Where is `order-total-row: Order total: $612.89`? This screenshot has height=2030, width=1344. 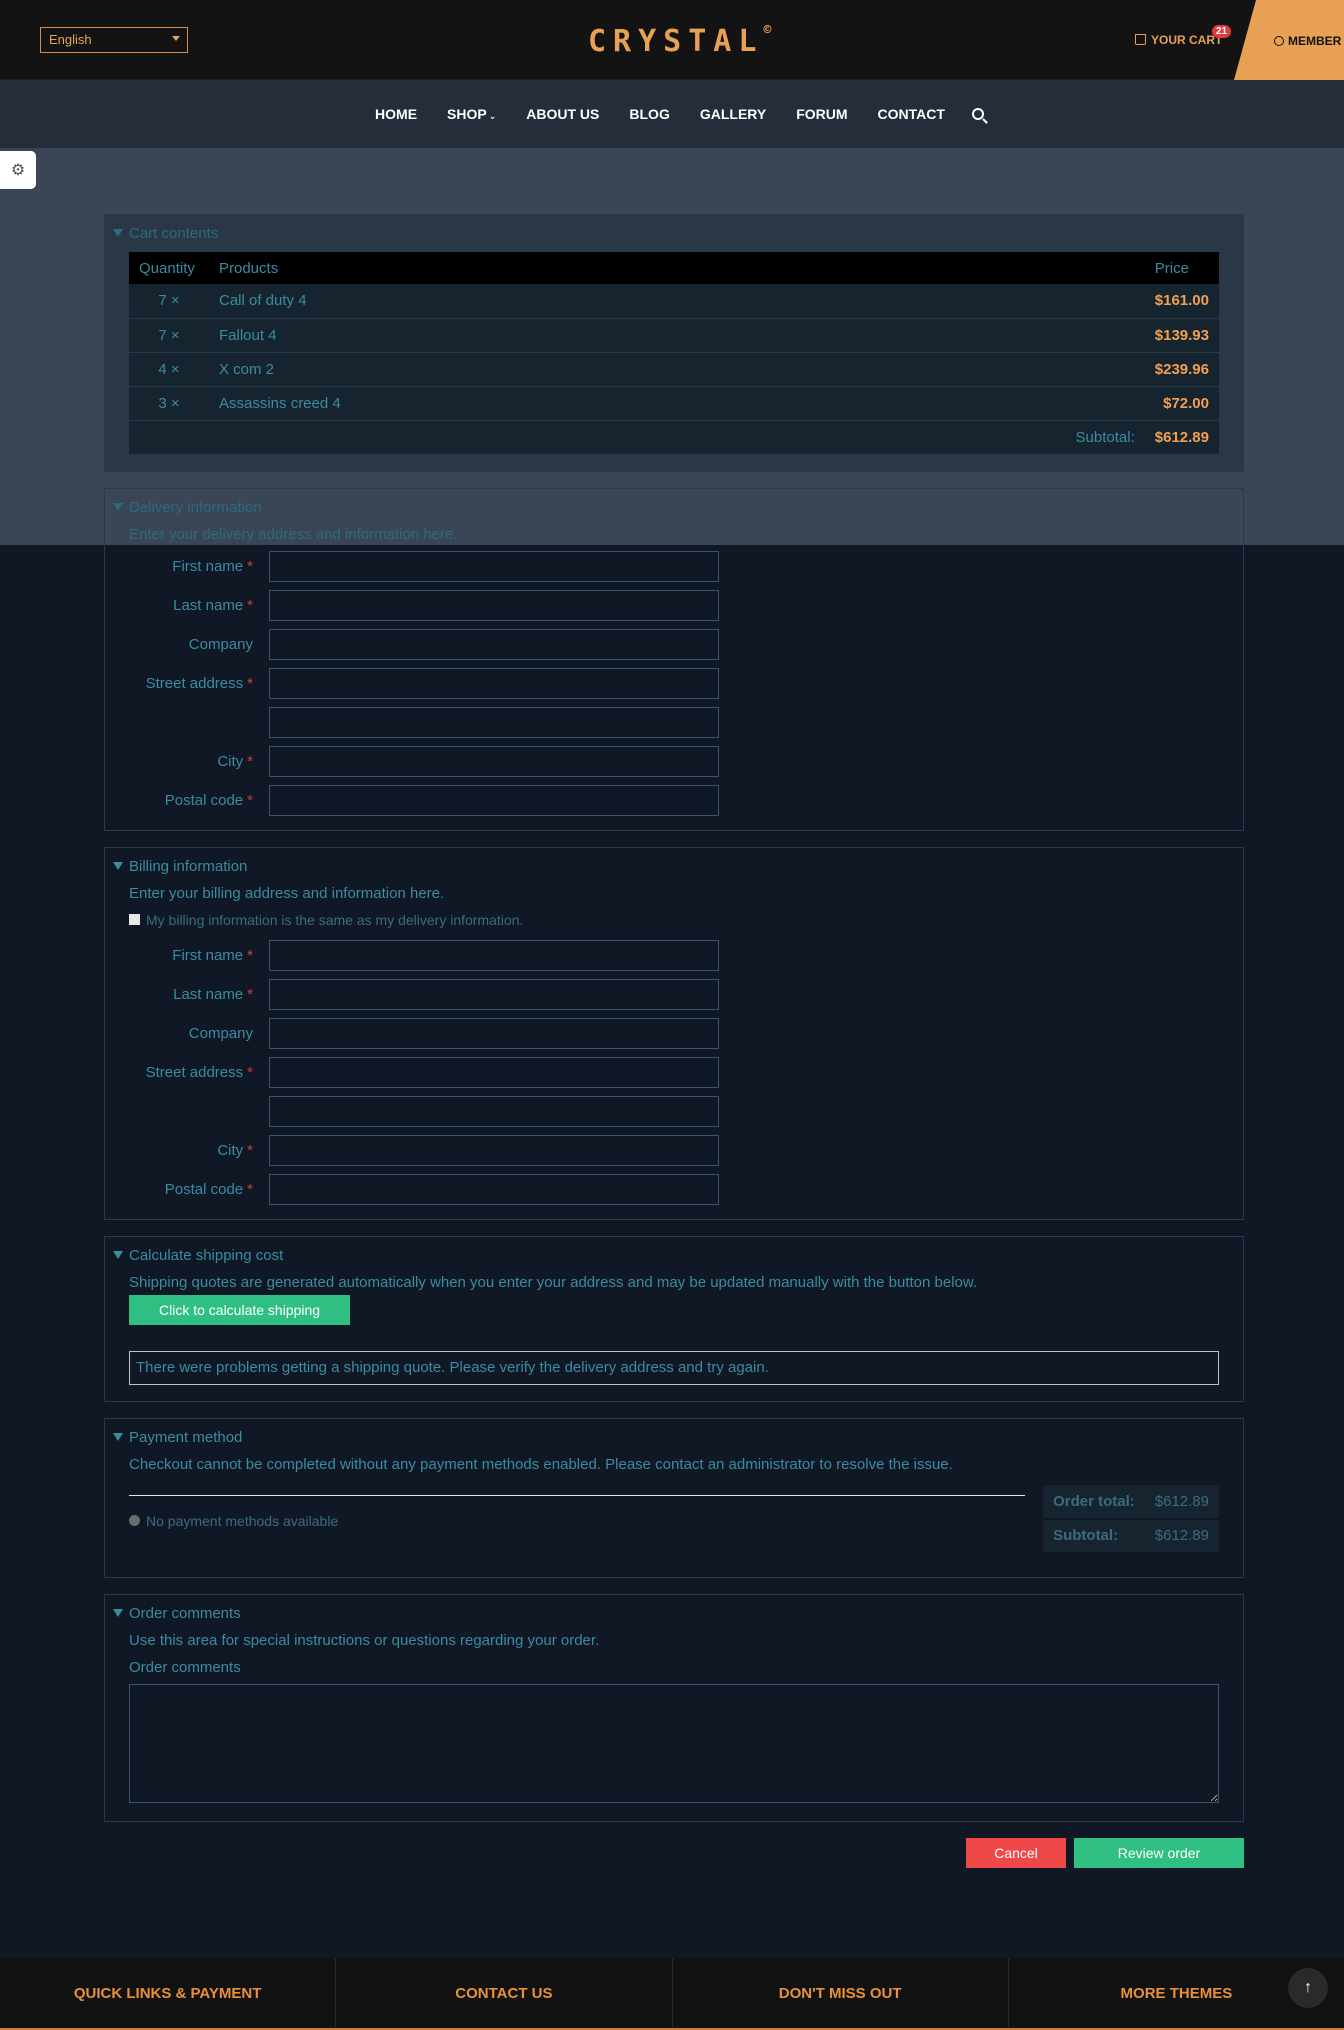
order-total-row: Order total: $612.89 is located at coordinates (1131, 1502).